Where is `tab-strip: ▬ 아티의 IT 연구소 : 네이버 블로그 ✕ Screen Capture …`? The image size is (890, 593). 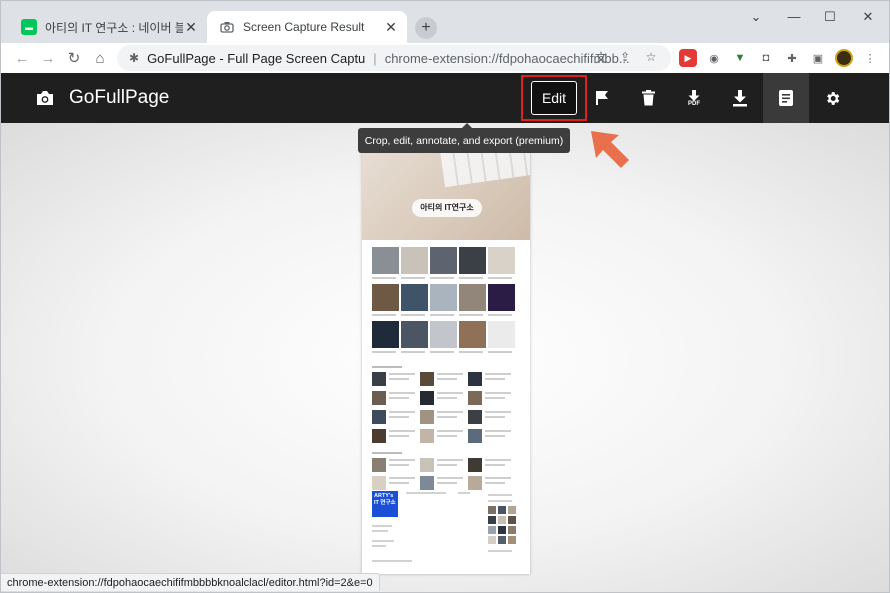 tab-strip: ▬ 아티의 IT 연구소 : 네이버 블로그 ✕ Screen Capture … is located at coordinates (445, 22).